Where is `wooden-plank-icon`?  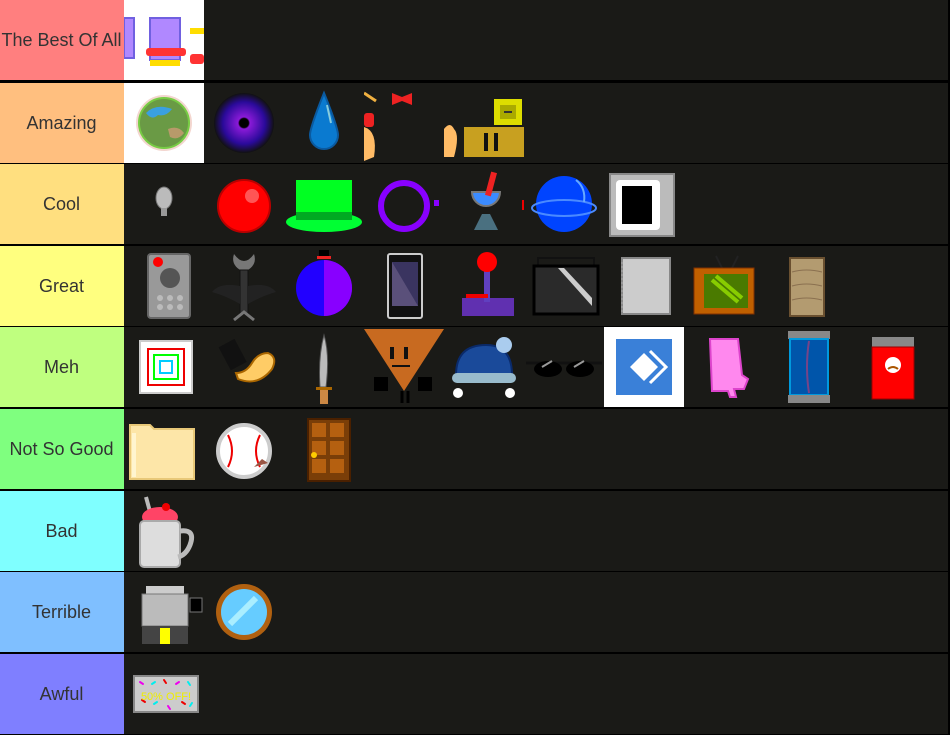
wooden-plank-icon is located at coordinates (807, 286).